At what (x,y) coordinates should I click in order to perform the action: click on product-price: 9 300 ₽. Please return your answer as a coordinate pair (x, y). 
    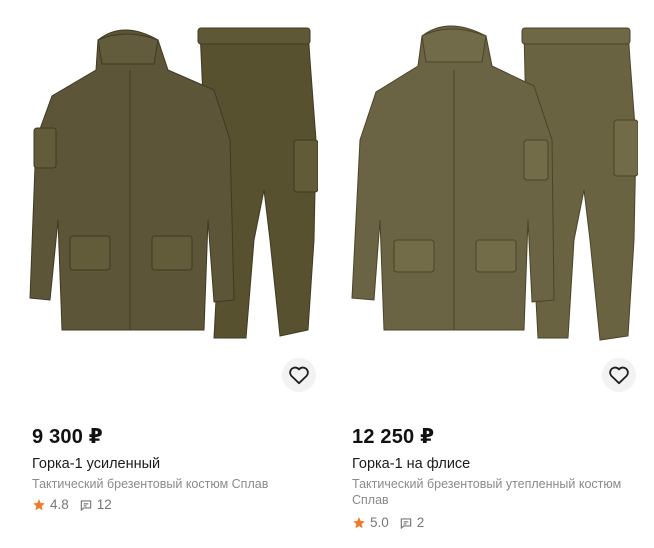
    Looking at the image, I should click on (67, 437).